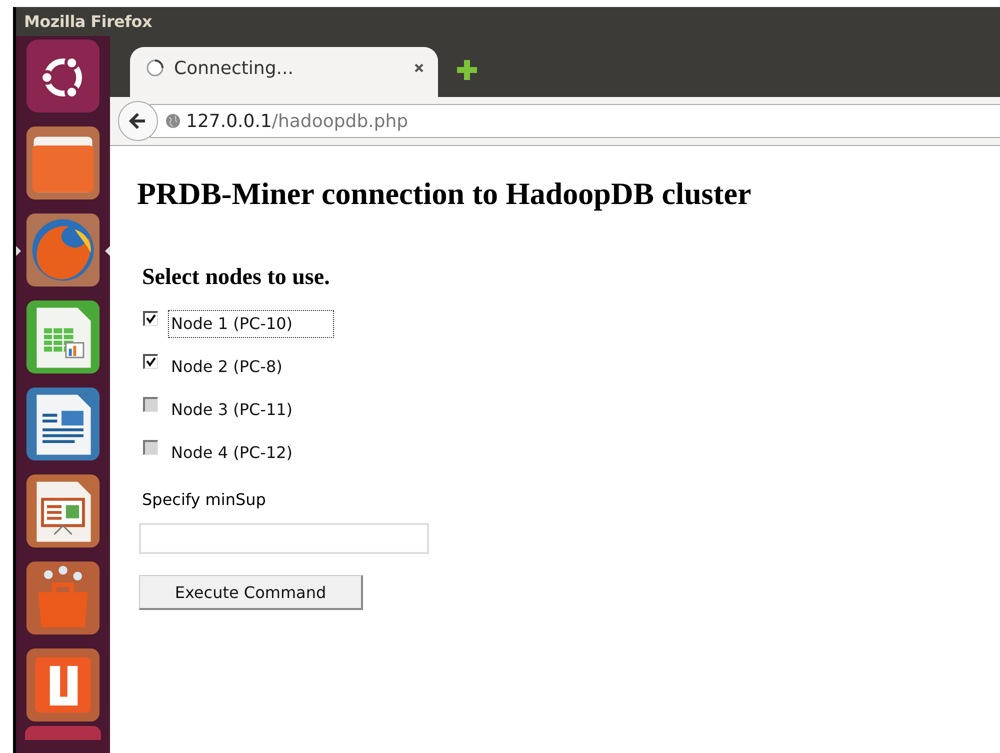 The image size is (1000, 753). Describe the element at coordinates (63, 163) in the screenshot. I see `folder-icon` at that location.